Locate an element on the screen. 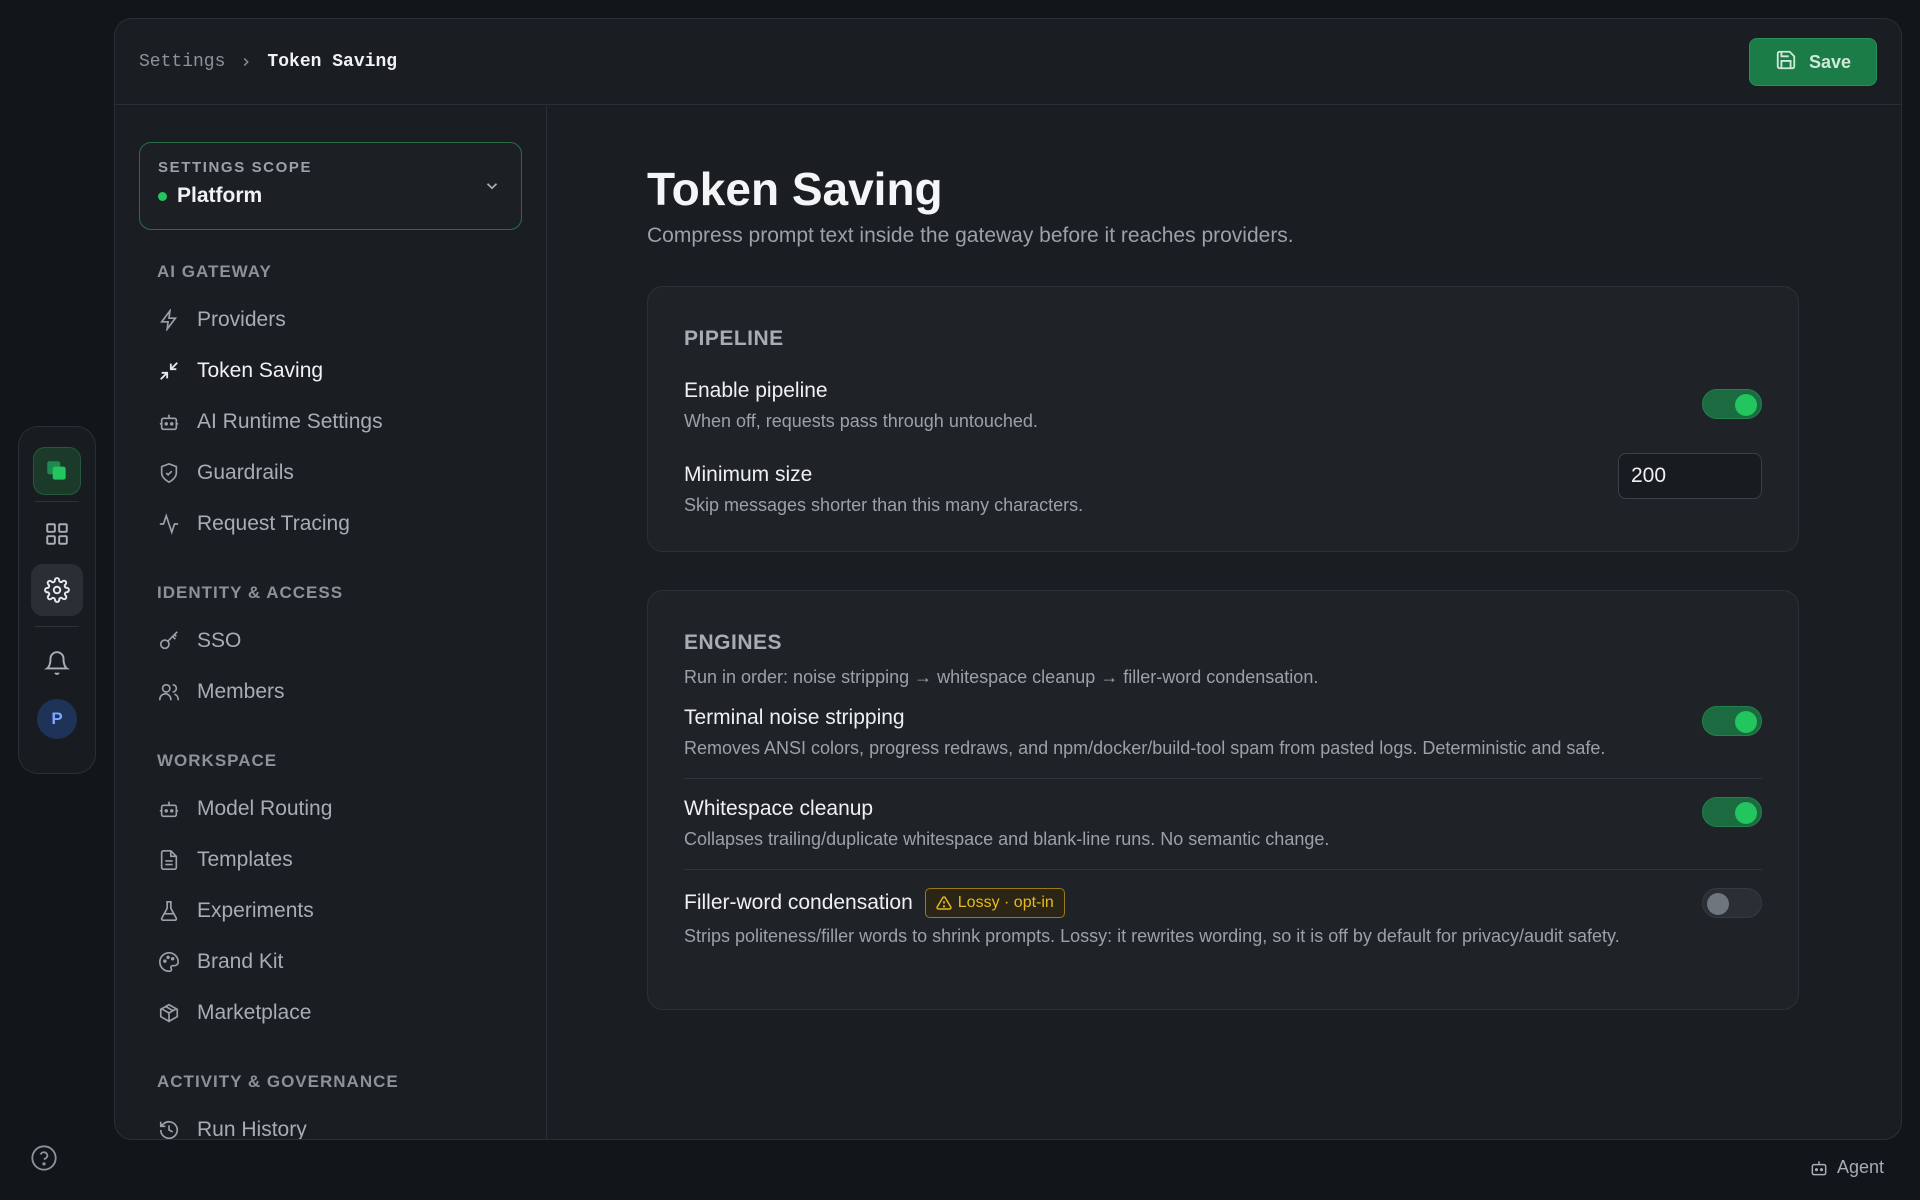 The height and width of the screenshot is (1200, 1920). agent-button: Agent is located at coordinates (1846, 1167).